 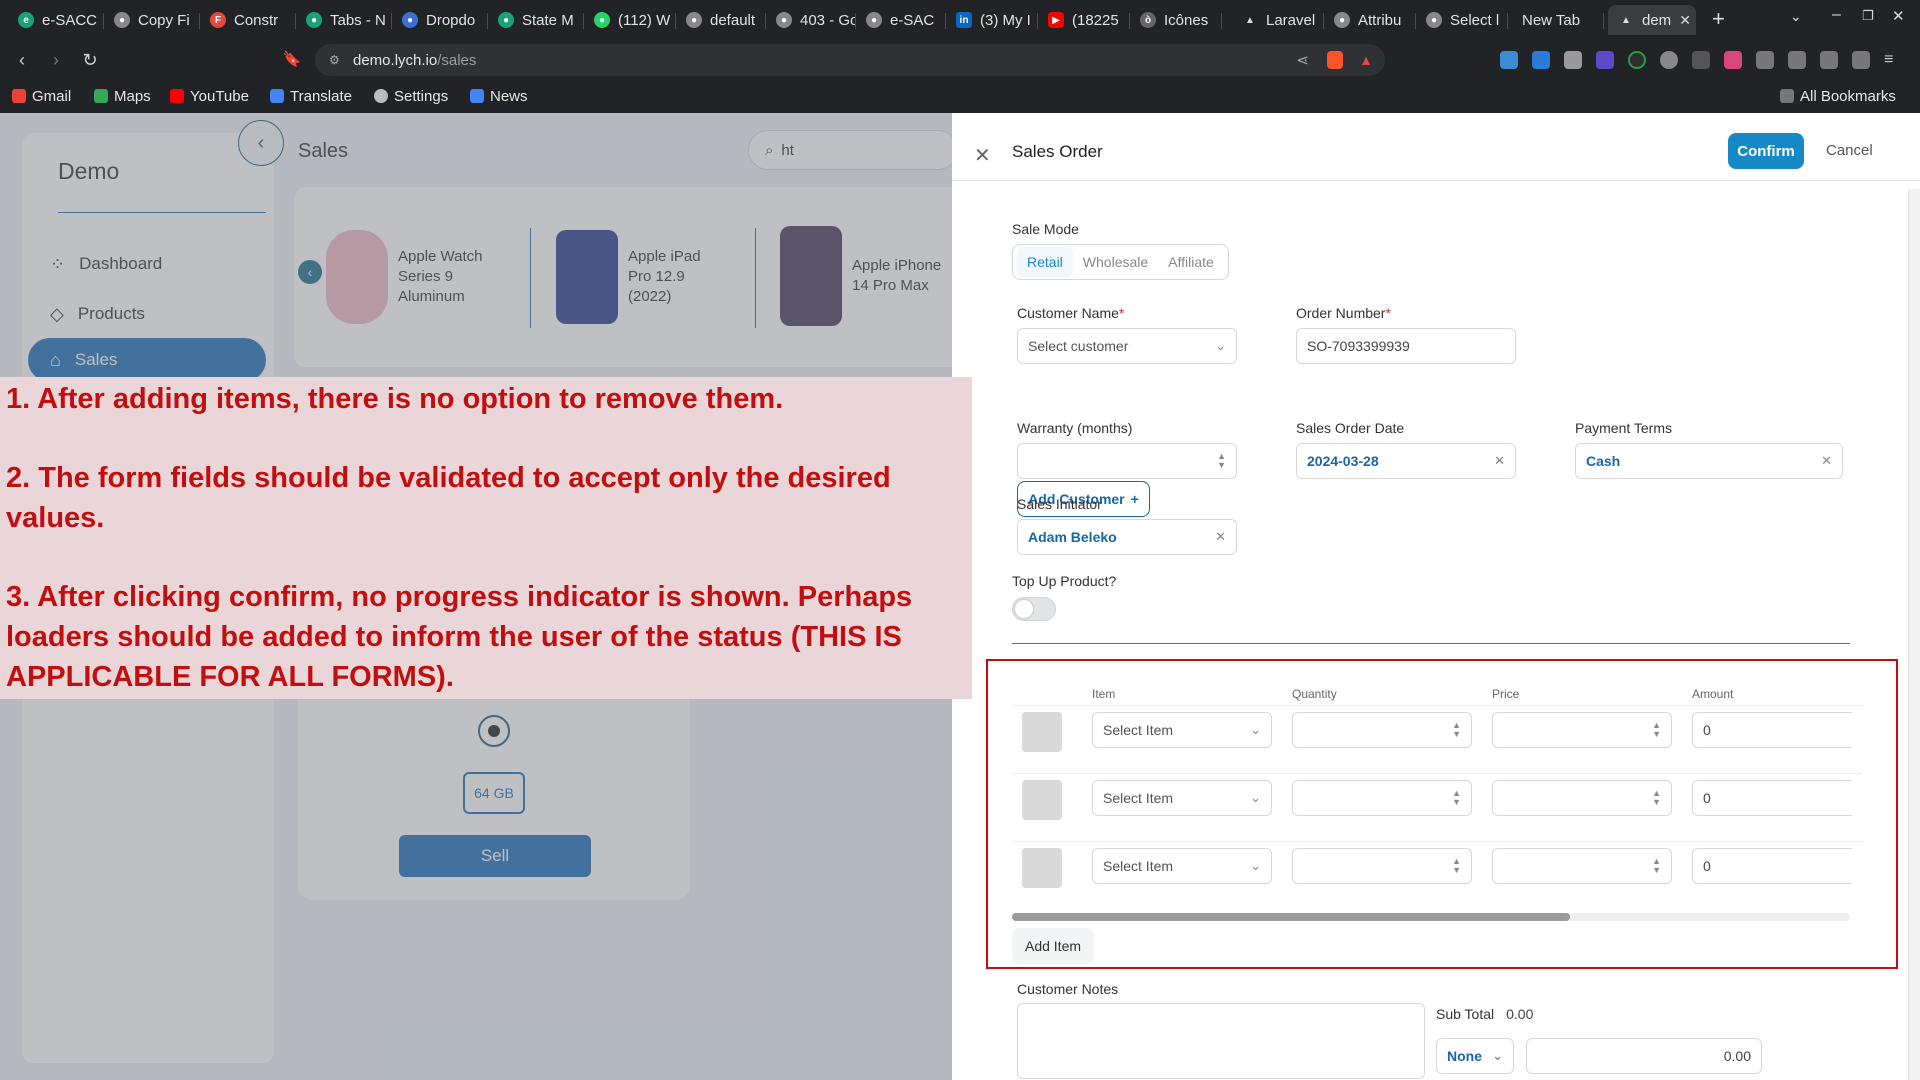 What do you see at coordinates (1042, 868) in the screenshot?
I see `item-thumbnail` at bounding box center [1042, 868].